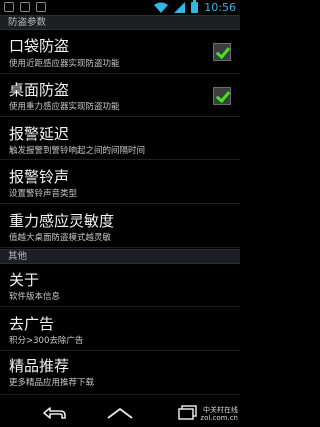 The height and width of the screenshot is (427, 320). What do you see at coordinates (120, 329) in the screenshot?
I see `setting-remove-ads: 去广告 积分>300去除广告` at bounding box center [120, 329].